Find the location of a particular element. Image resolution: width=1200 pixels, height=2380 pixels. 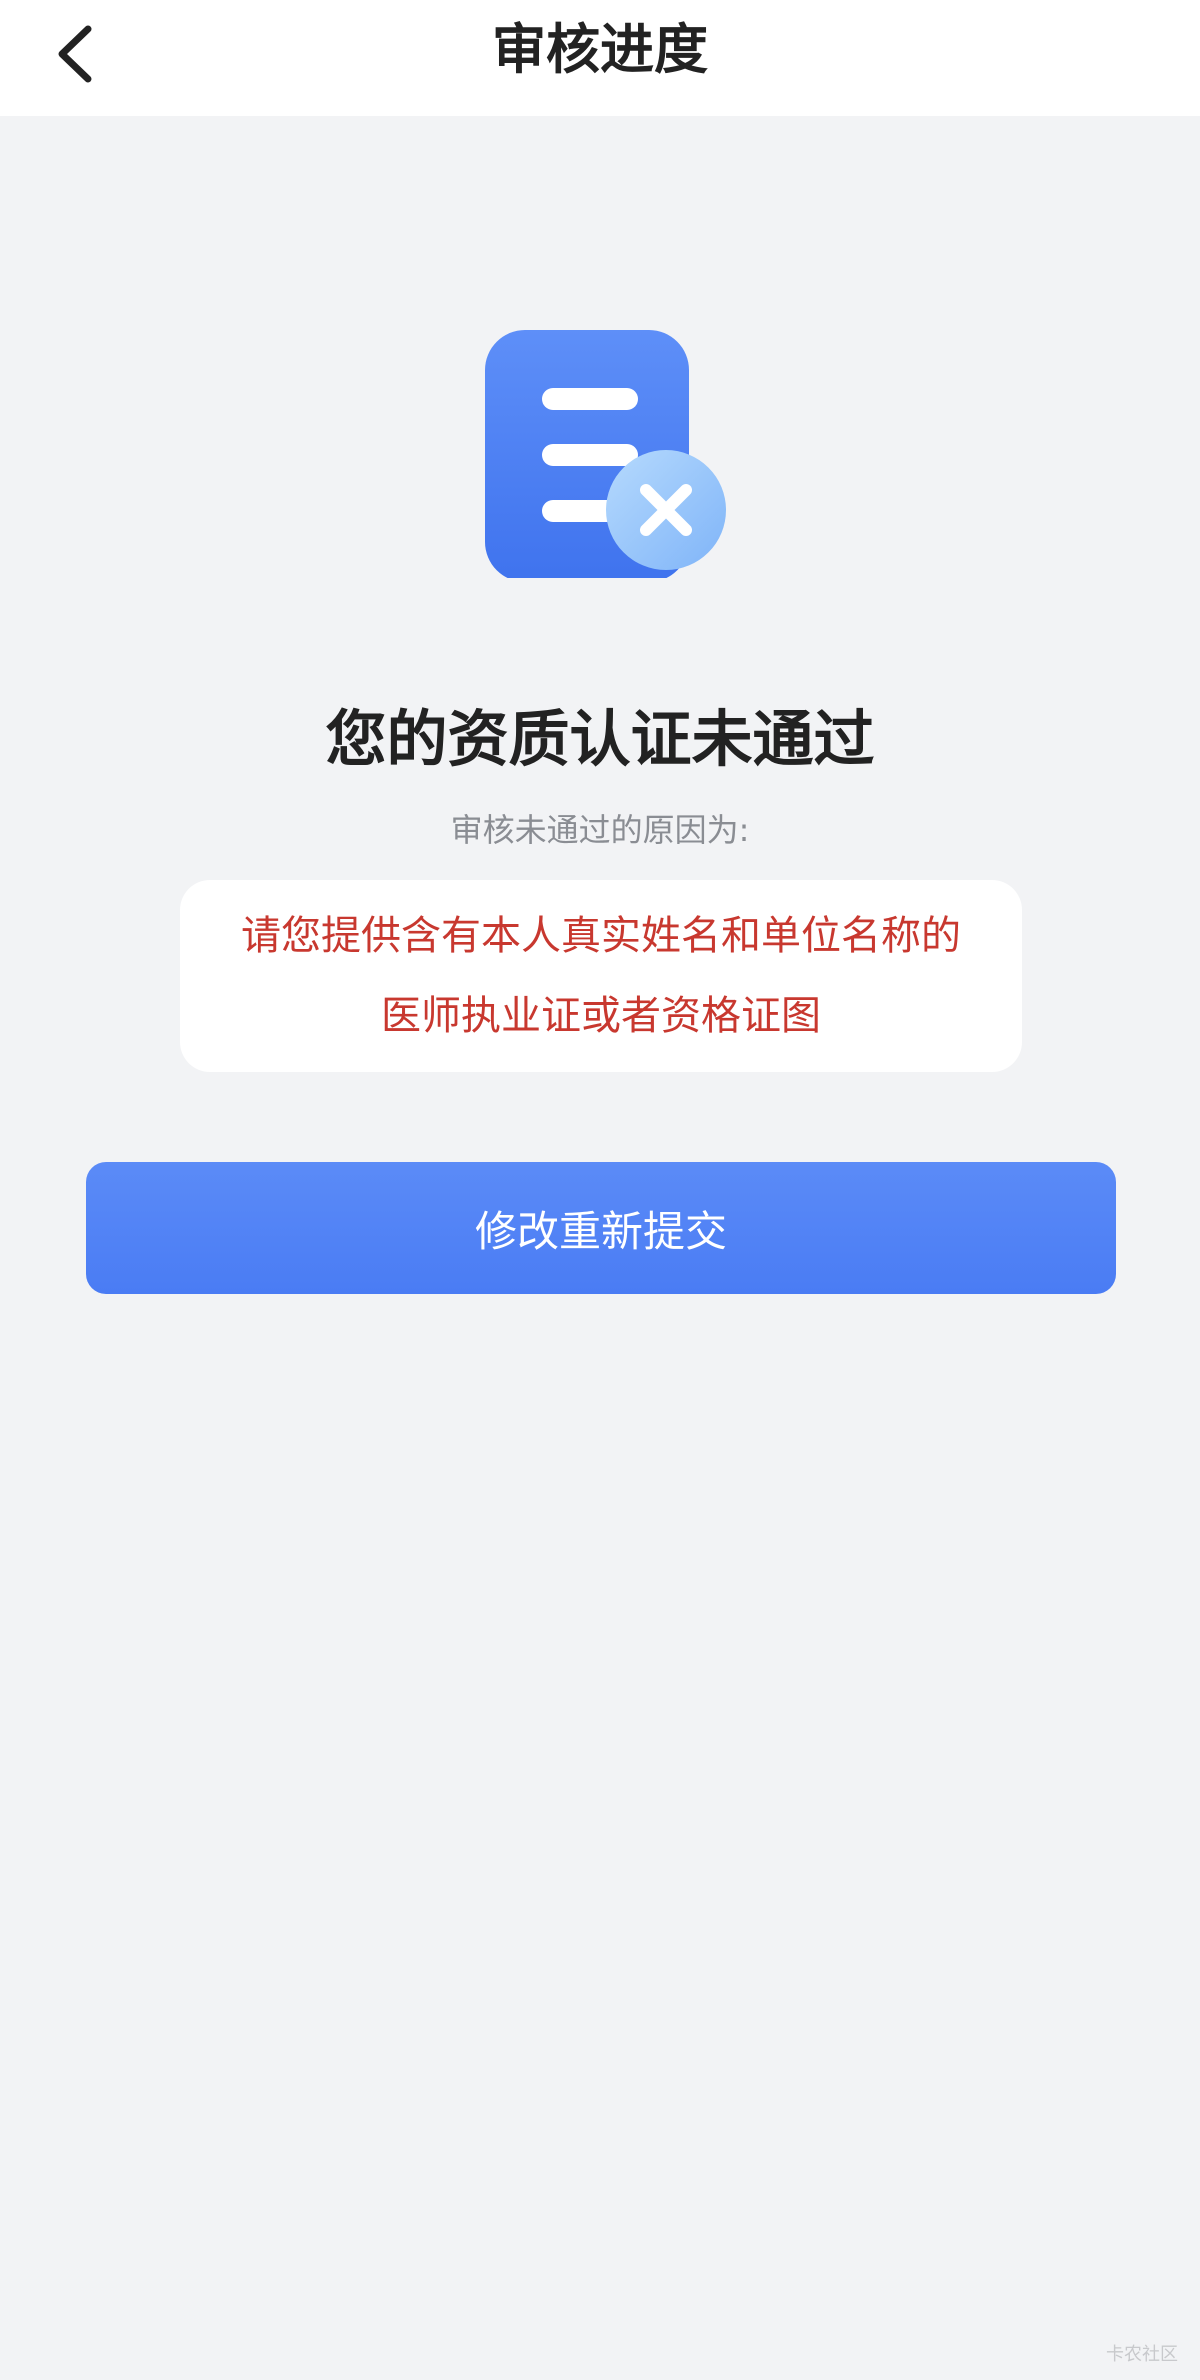

nav-bar: 审核进度 is located at coordinates (600, 58).